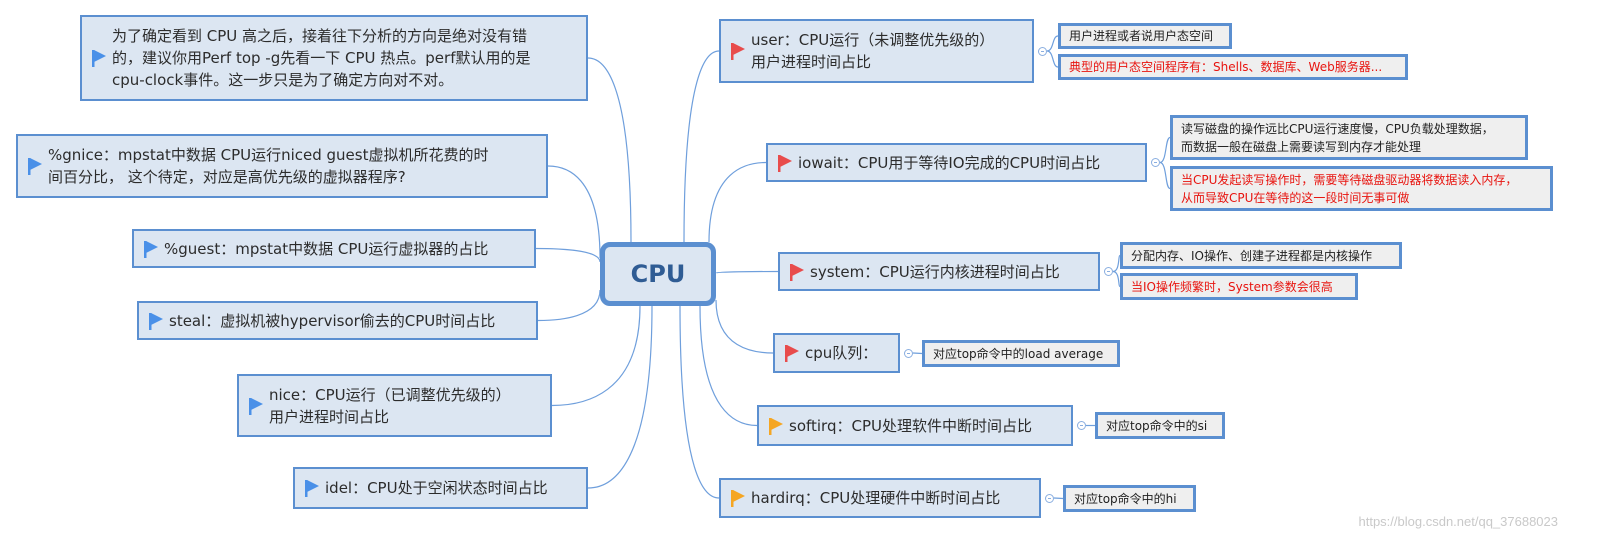  I want to click on subtopic-hardirq-0: 对应top命令中的hi, so click(1129, 498).